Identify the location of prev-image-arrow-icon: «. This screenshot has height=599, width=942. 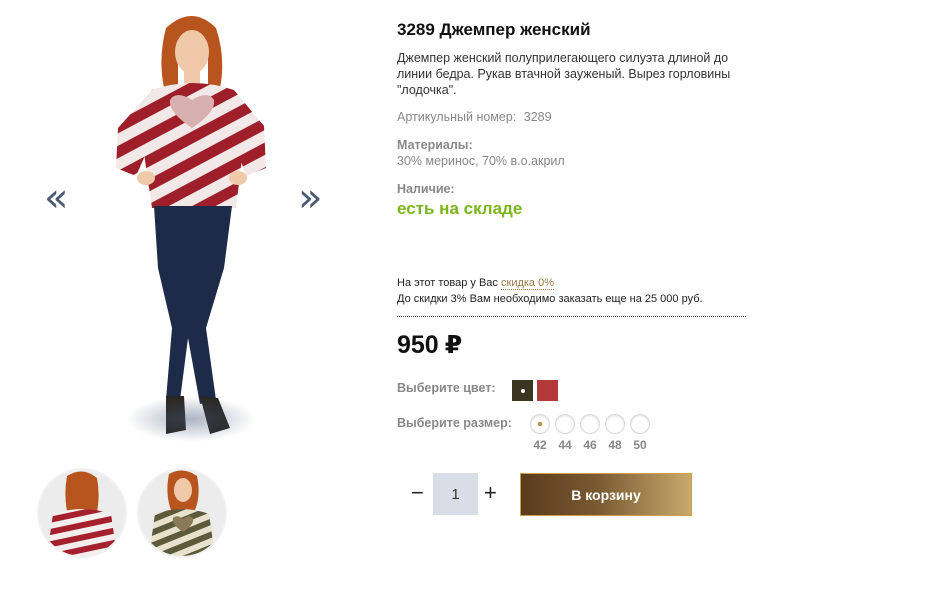
(56, 198).